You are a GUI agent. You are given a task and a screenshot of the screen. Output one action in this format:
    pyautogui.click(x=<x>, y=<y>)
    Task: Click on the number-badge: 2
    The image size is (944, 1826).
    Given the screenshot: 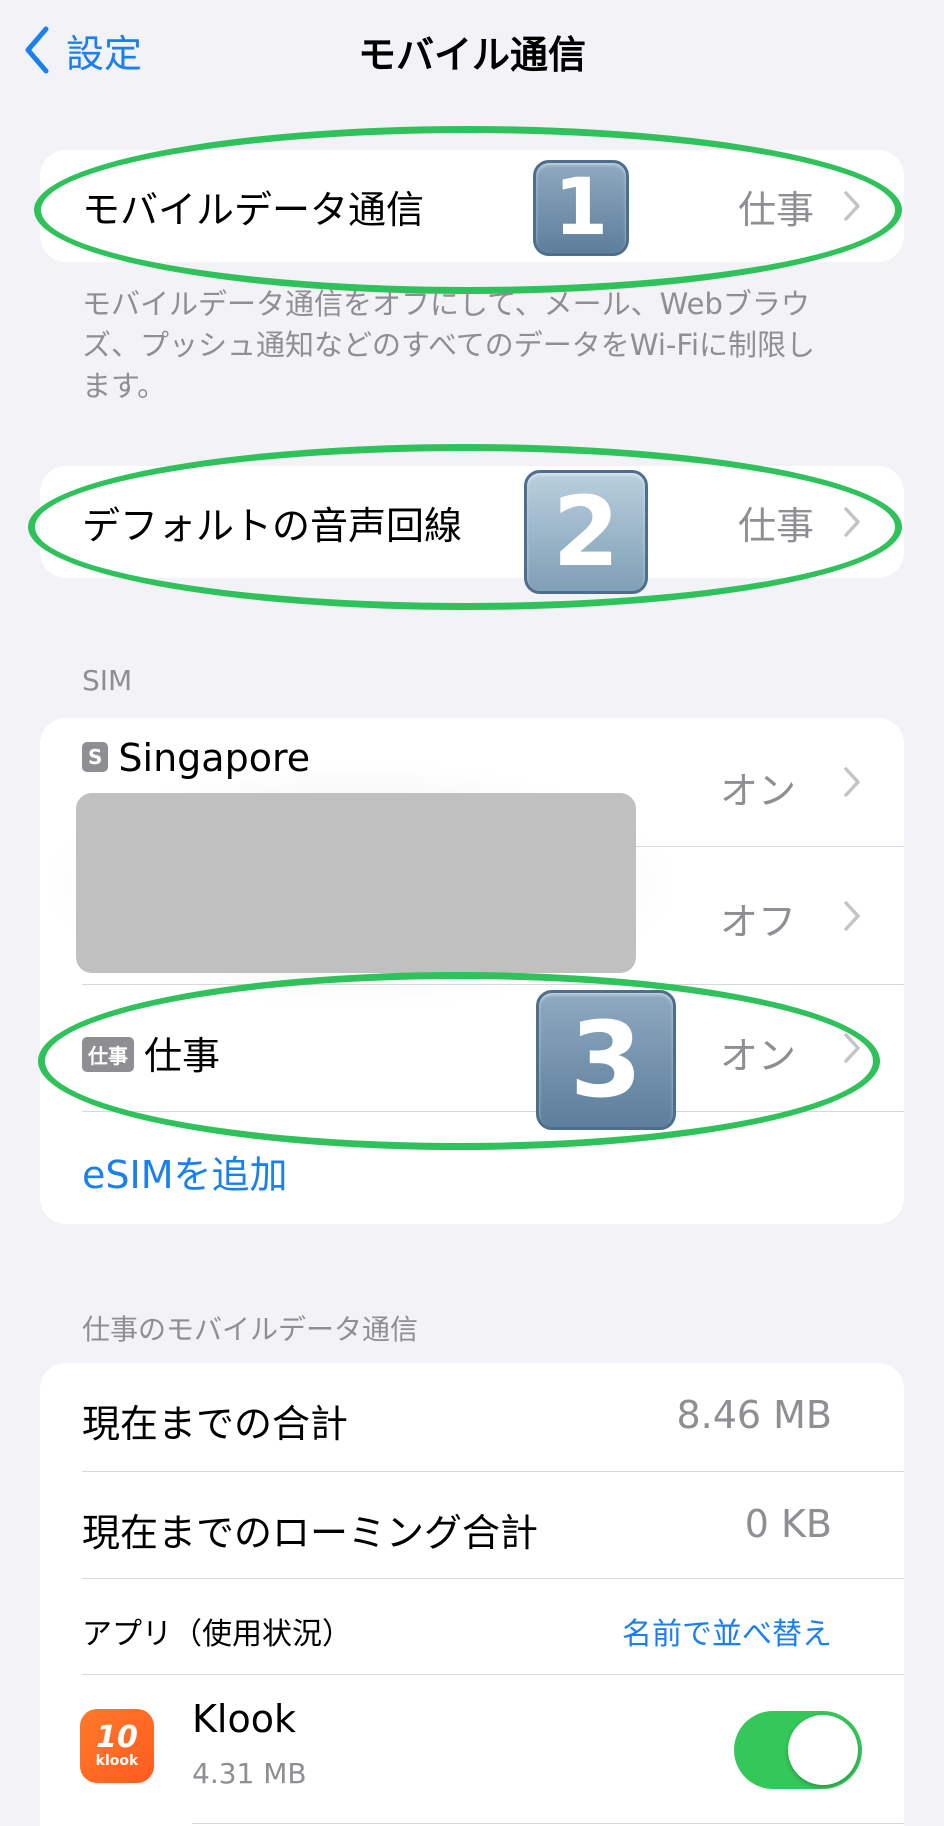 What is the action you would take?
    pyautogui.click(x=586, y=532)
    